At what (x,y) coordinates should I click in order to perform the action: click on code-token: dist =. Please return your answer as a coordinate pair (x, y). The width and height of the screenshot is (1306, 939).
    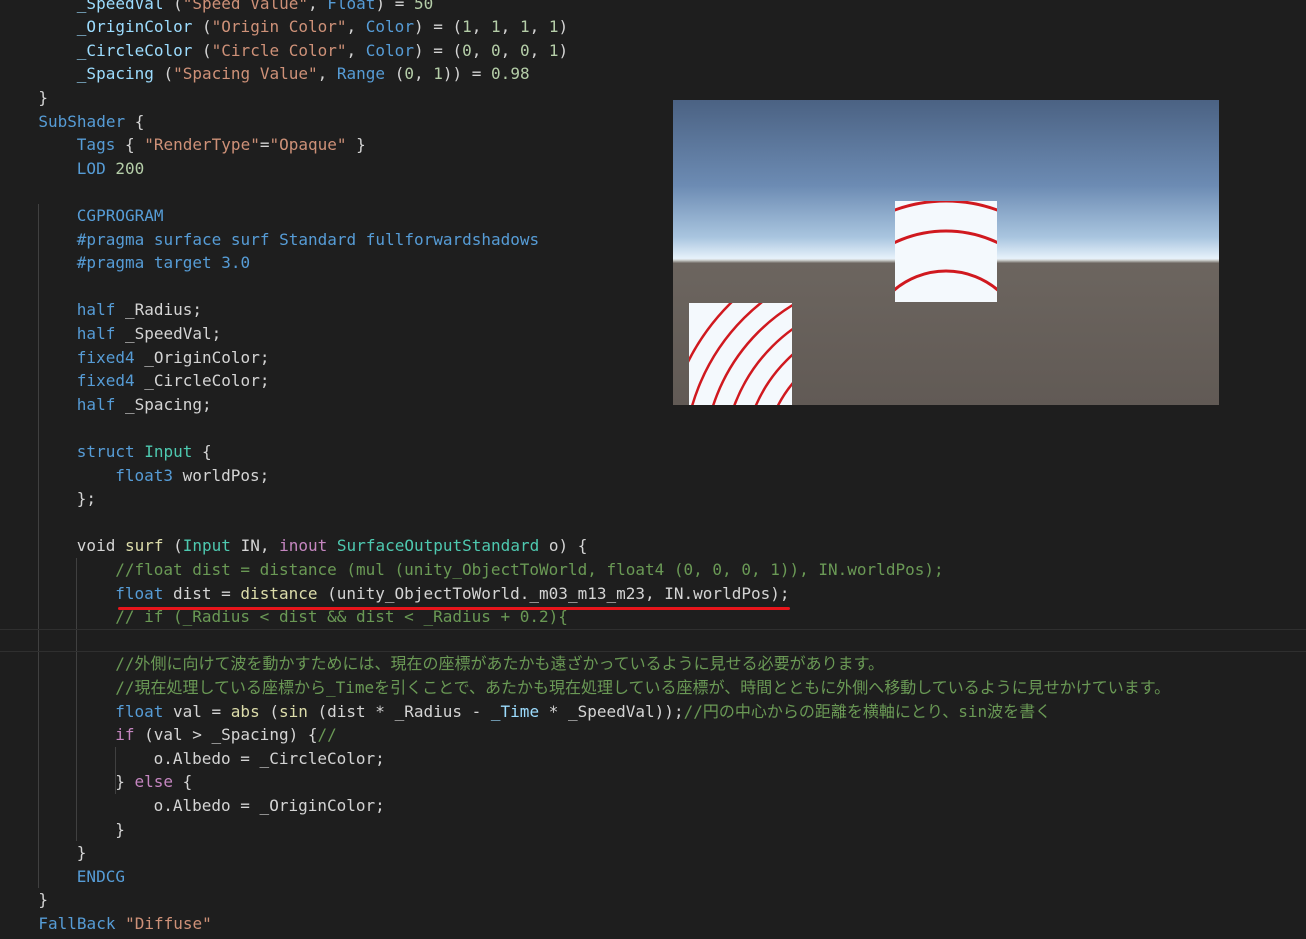
    Looking at the image, I should click on (202, 593).